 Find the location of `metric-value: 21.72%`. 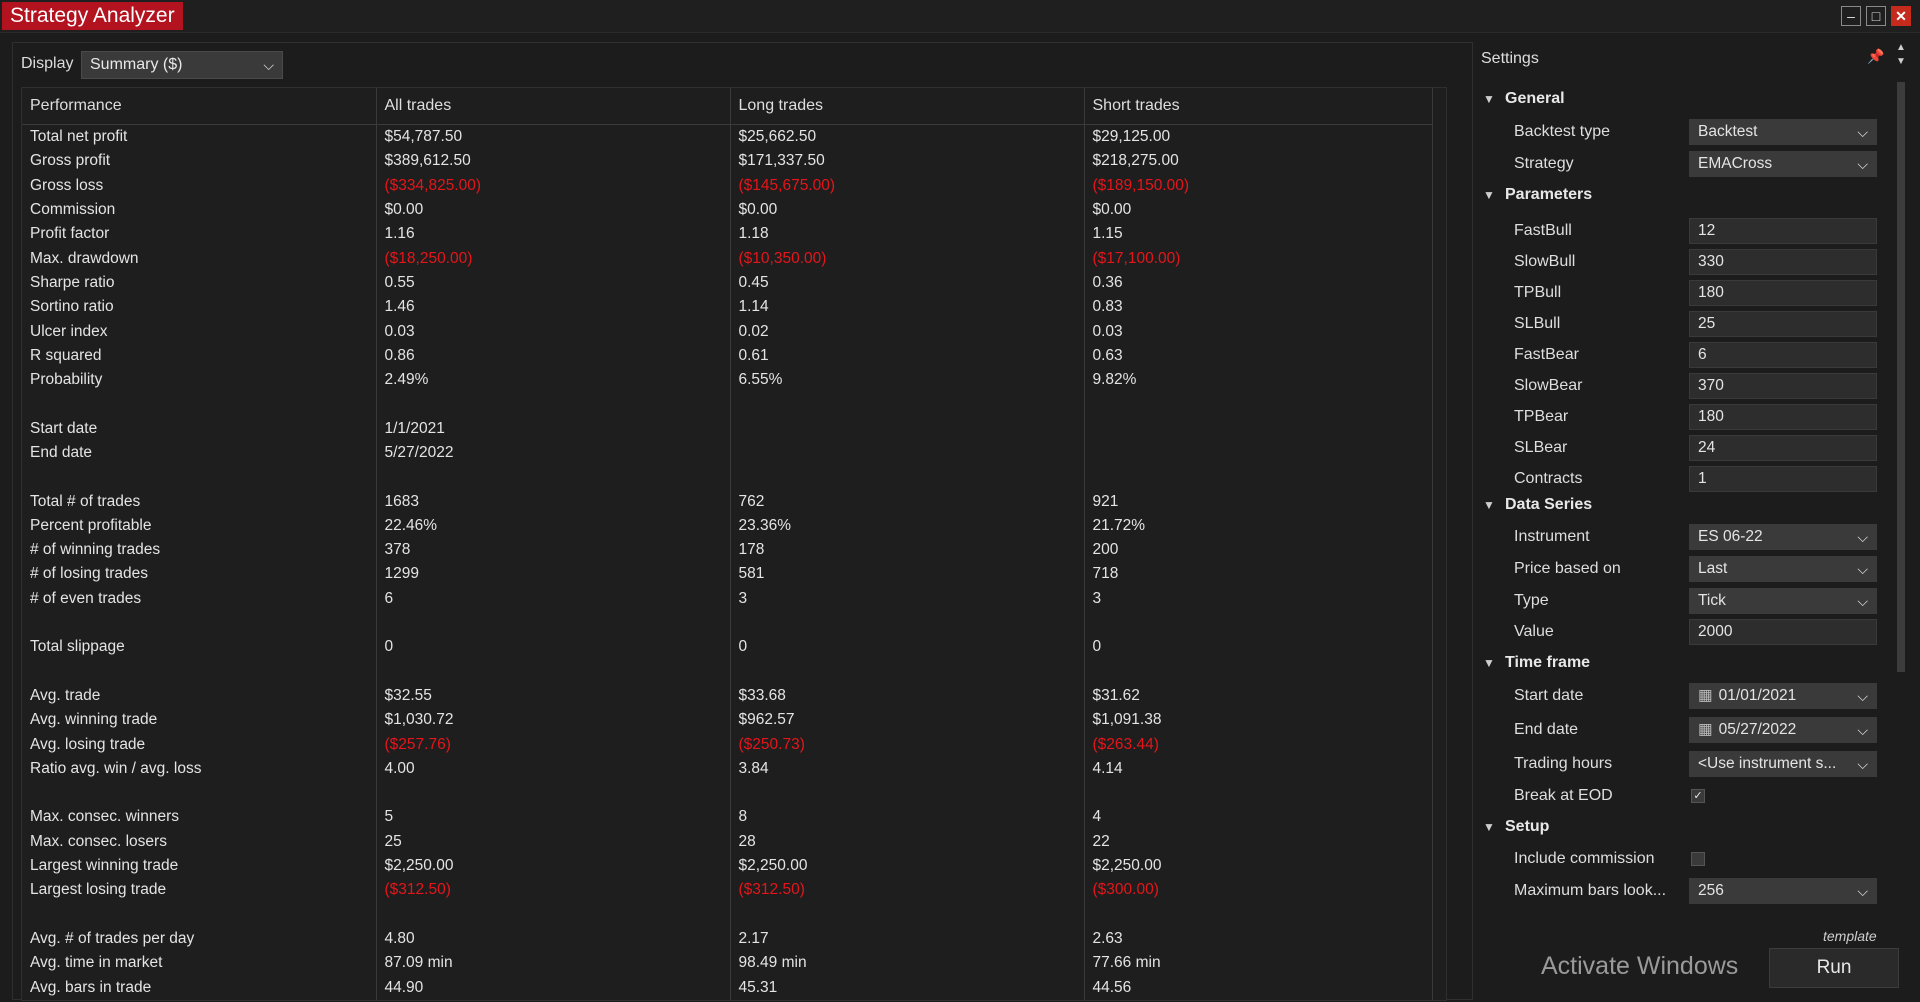

metric-value: 21.72% is located at coordinates (1258, 526).